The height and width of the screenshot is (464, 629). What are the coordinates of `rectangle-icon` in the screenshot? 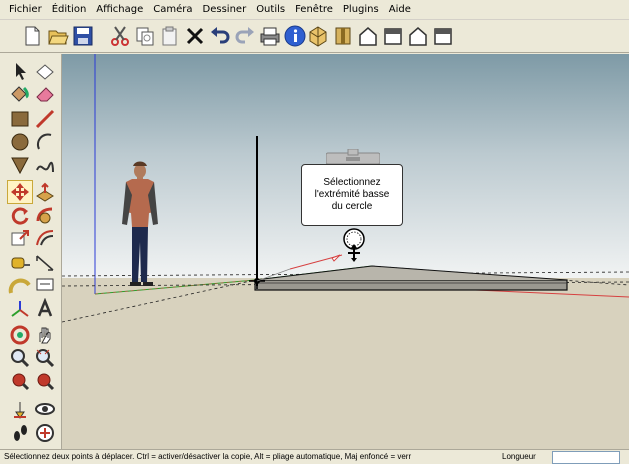 It's located at (20, 119).